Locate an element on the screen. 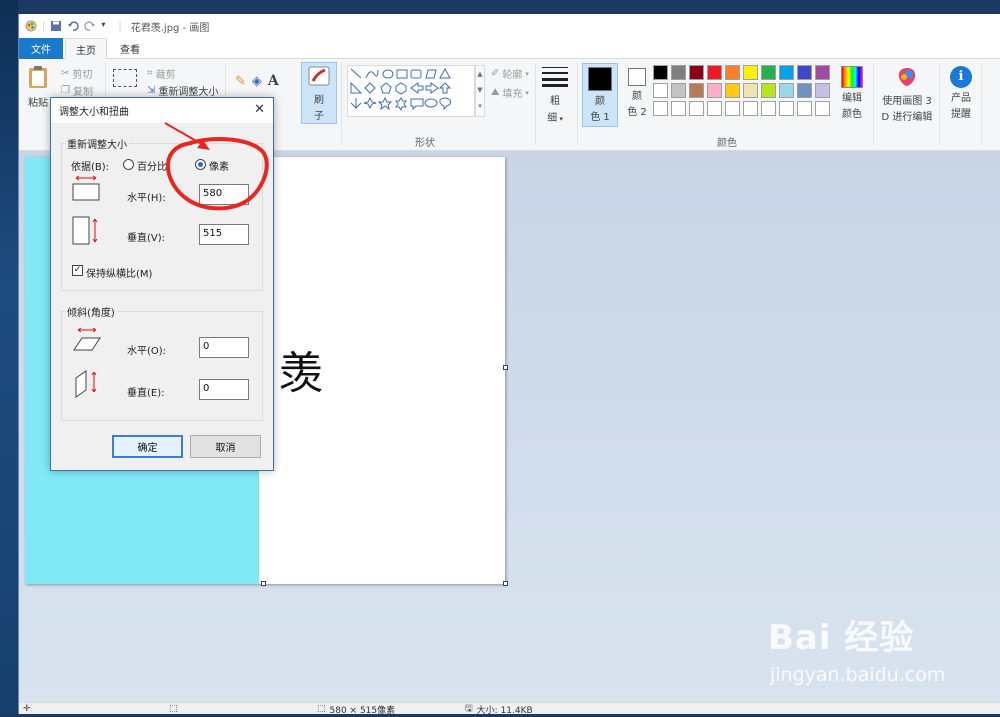 Image resolution: width=1000 pixels, height=717 pixels. vertical-resize-icon is located at coordinates (86, 232).